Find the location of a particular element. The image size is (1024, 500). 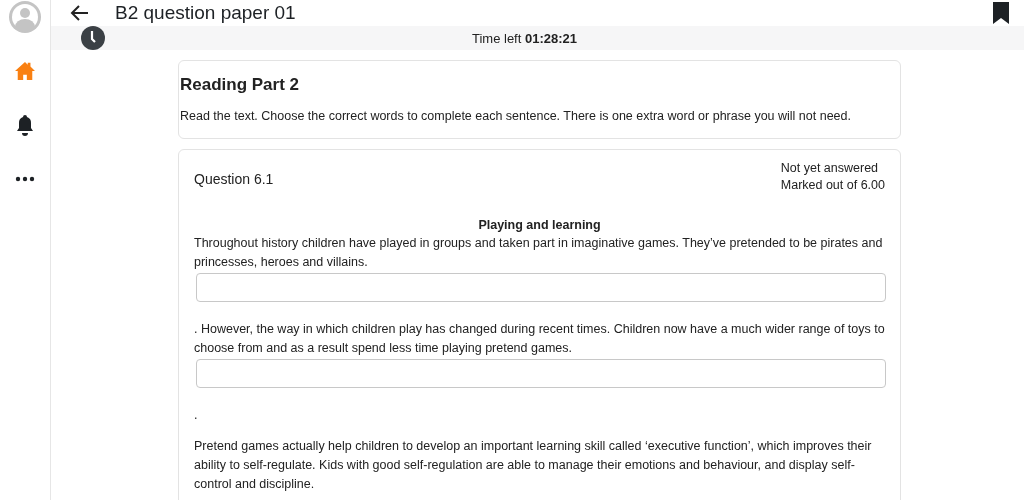

home-icon is located at coordinates (25, 71).